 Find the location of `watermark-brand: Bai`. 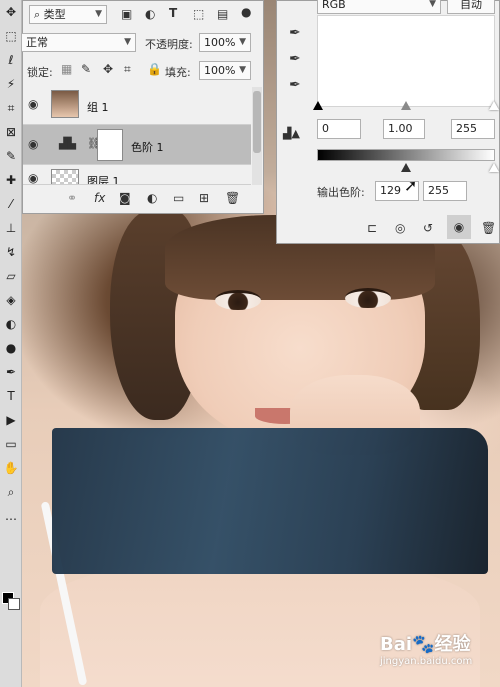

watermark-brand: Bai is located at coordinates (396, 644).